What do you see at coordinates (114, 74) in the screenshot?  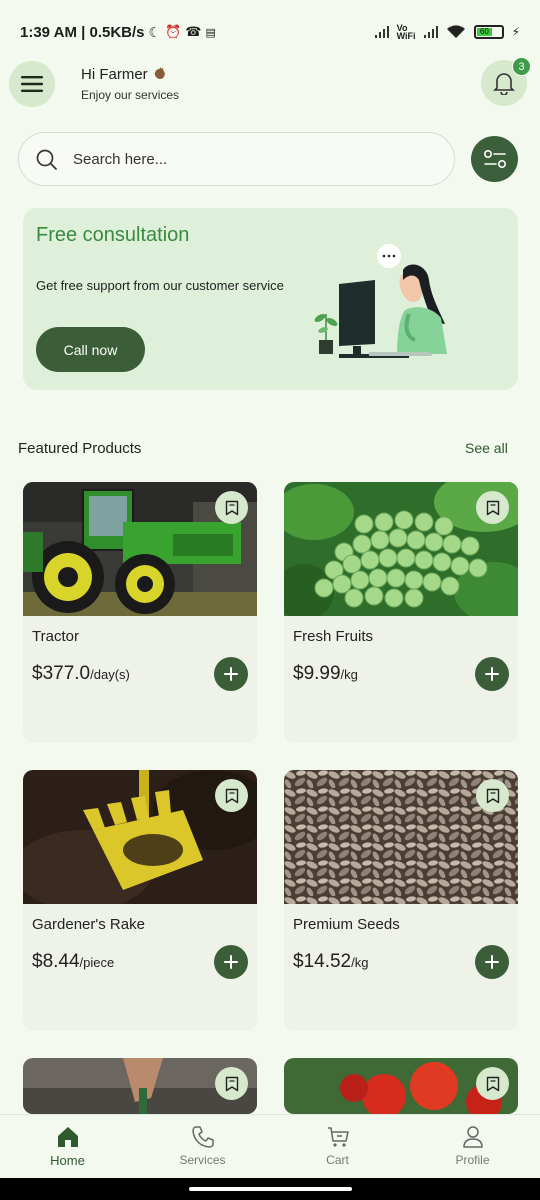 I see `greeting-text: Hi Farmer` at bounding box center [114, 74].